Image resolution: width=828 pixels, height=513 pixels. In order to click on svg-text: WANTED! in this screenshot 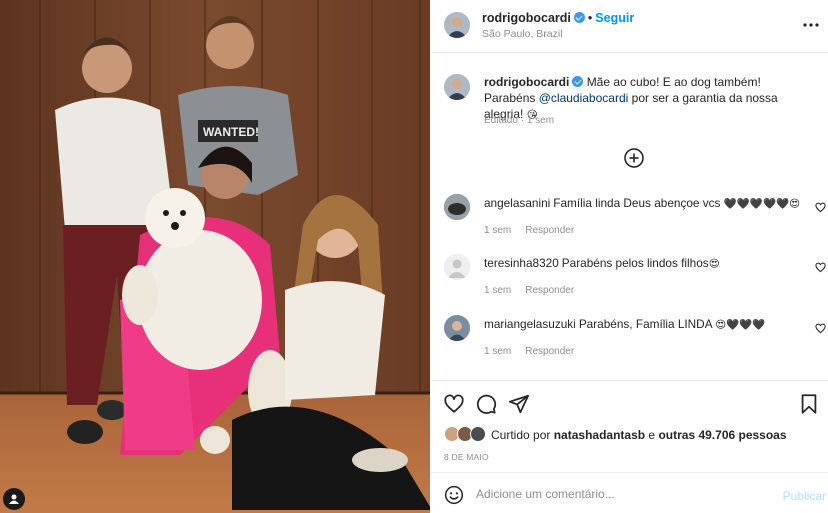, I will do `click(231, 132)`.